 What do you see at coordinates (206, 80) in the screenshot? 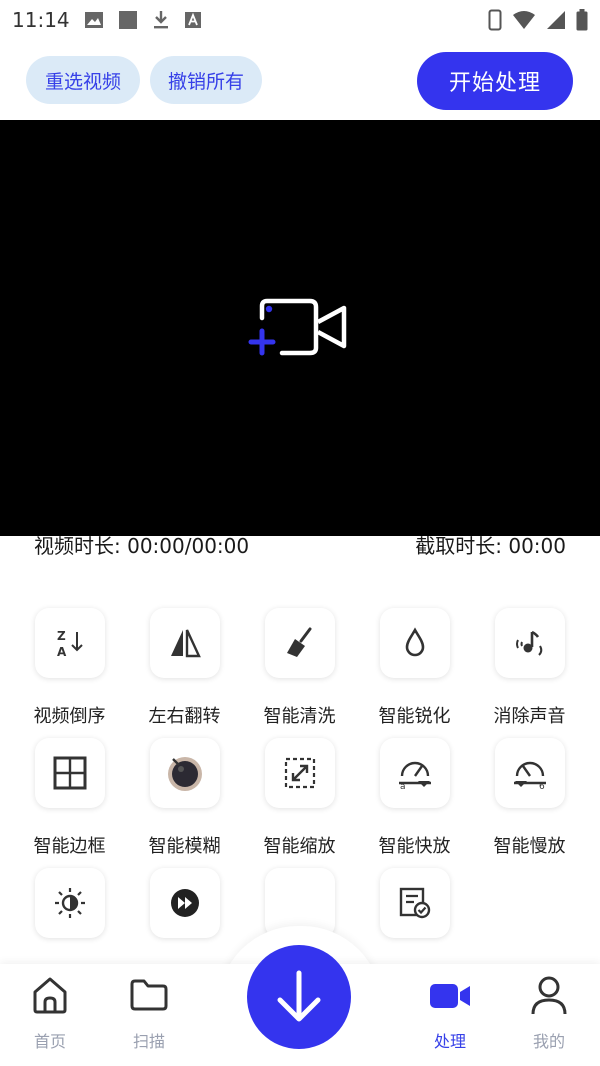
I see `undo-all-button: 撤销所有` at bounding box center [206, 80].